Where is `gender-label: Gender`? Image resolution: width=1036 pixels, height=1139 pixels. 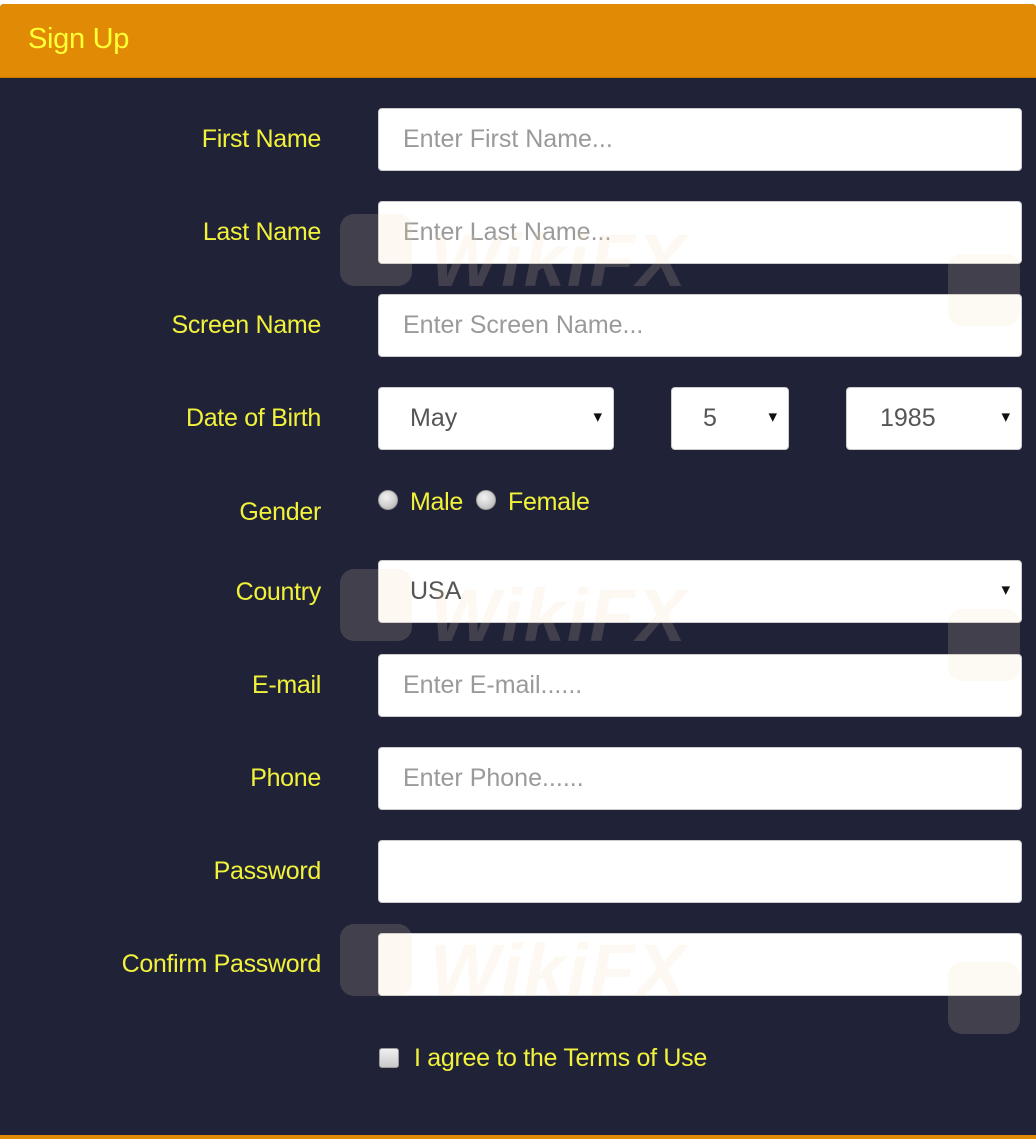 gender-label: Gender is located at coordinates (280, 512).